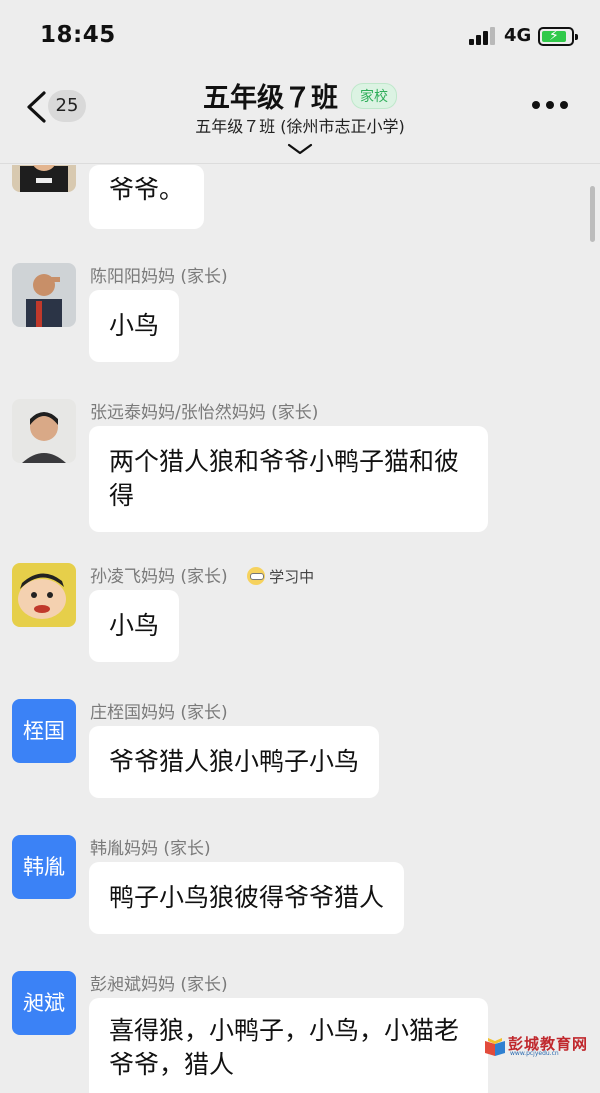  I want to click on more-options-icon, so click(550, 106).